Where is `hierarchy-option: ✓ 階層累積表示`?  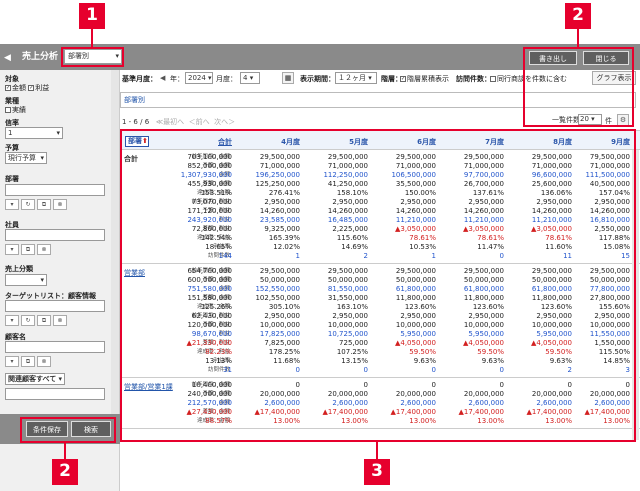 hierarchy-option: ✓ 階層累積表示 is located at coordinates (424, 79).